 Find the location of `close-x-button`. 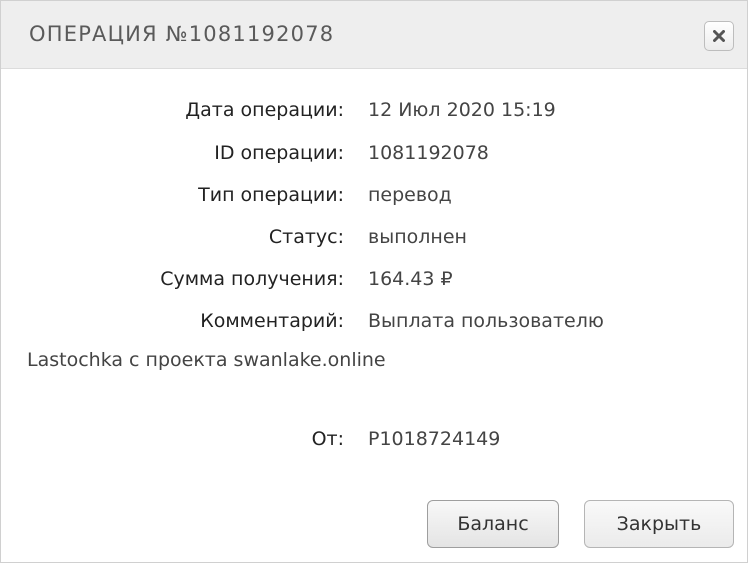

close-x-button is located at coordinates (719, 36).